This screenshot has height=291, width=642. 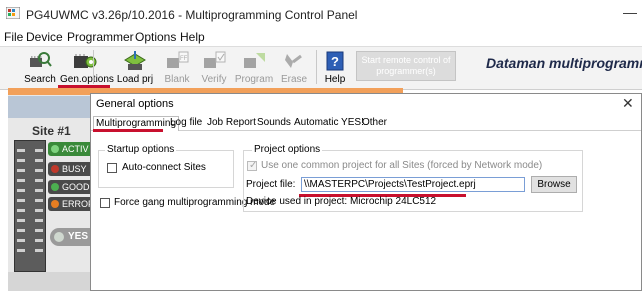 I want to click on verify-icon, so click(x=215, y=59).